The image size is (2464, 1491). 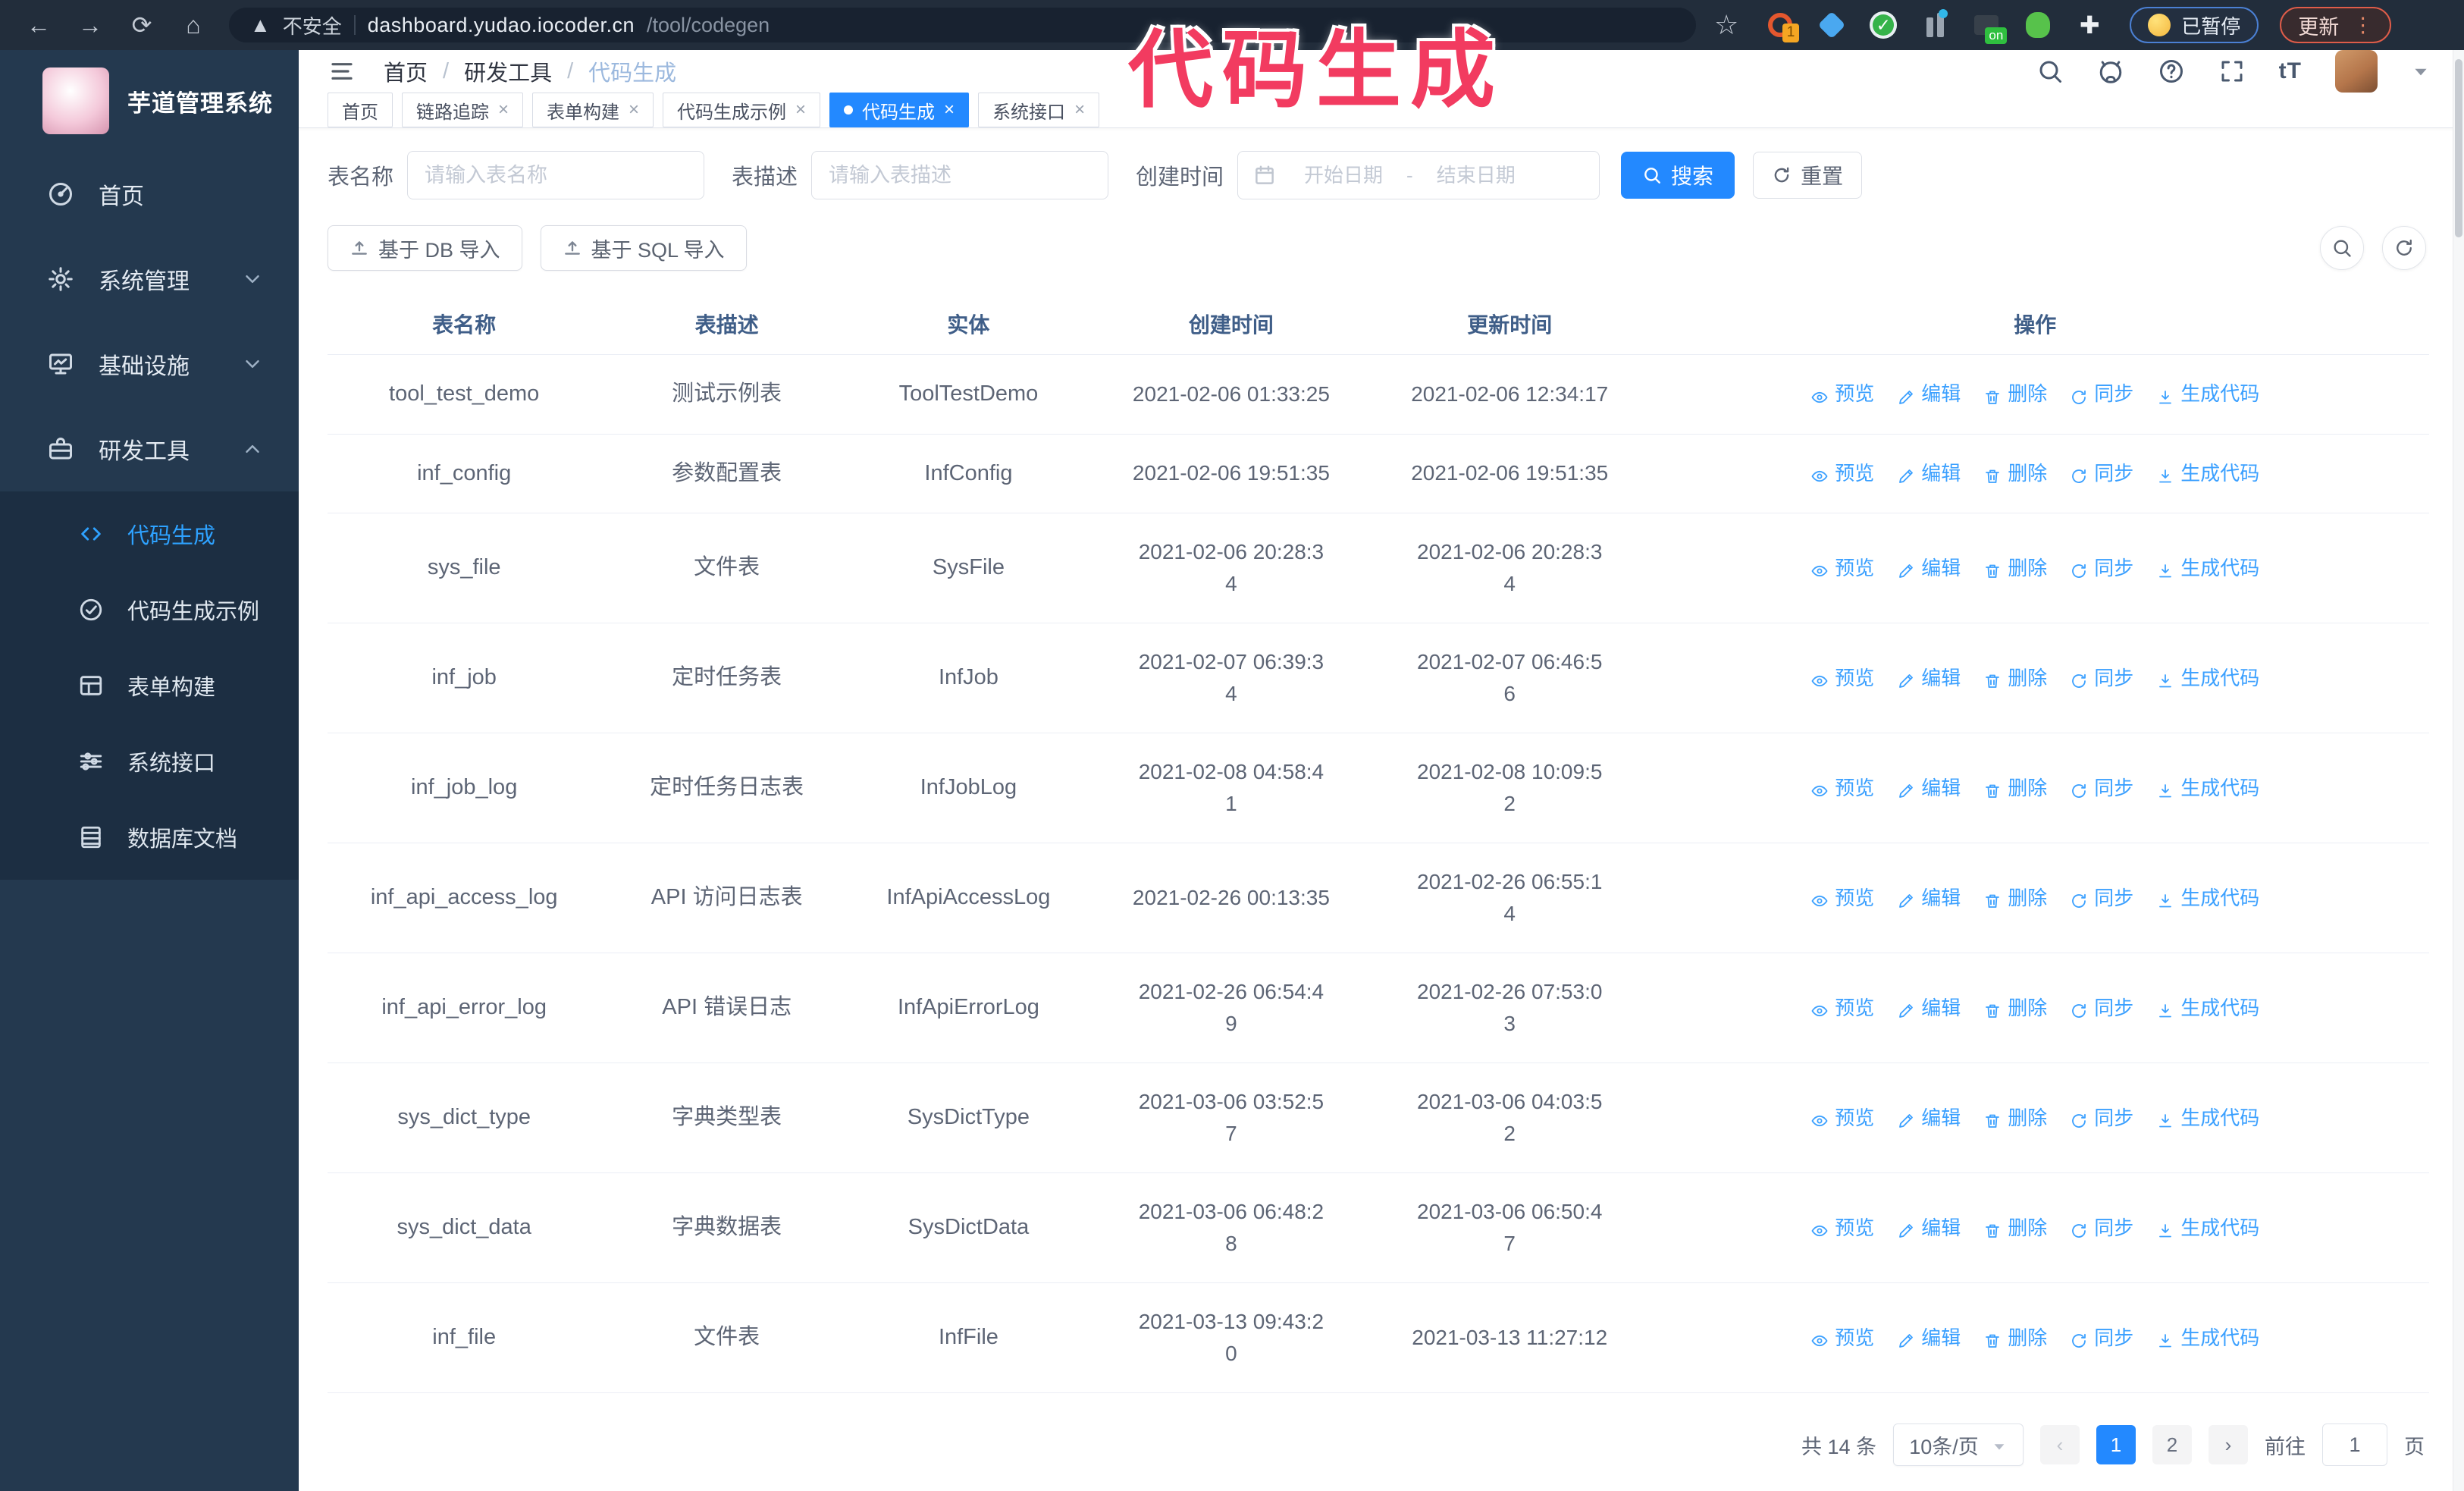 What do you see at coordinates (1783, 26) in the screenshot?
I see `orange-extension-icon: 1` at bounding box center [1783, 26].